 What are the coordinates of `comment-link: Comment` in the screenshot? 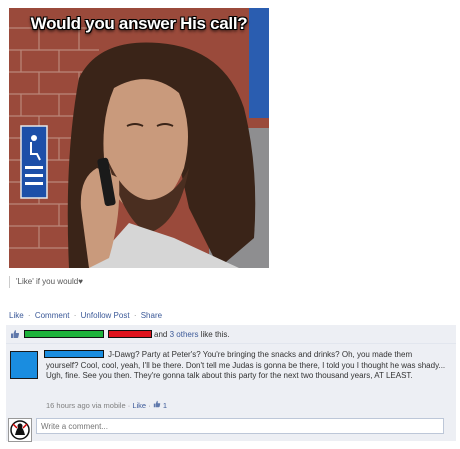 It's located at (52, 315).